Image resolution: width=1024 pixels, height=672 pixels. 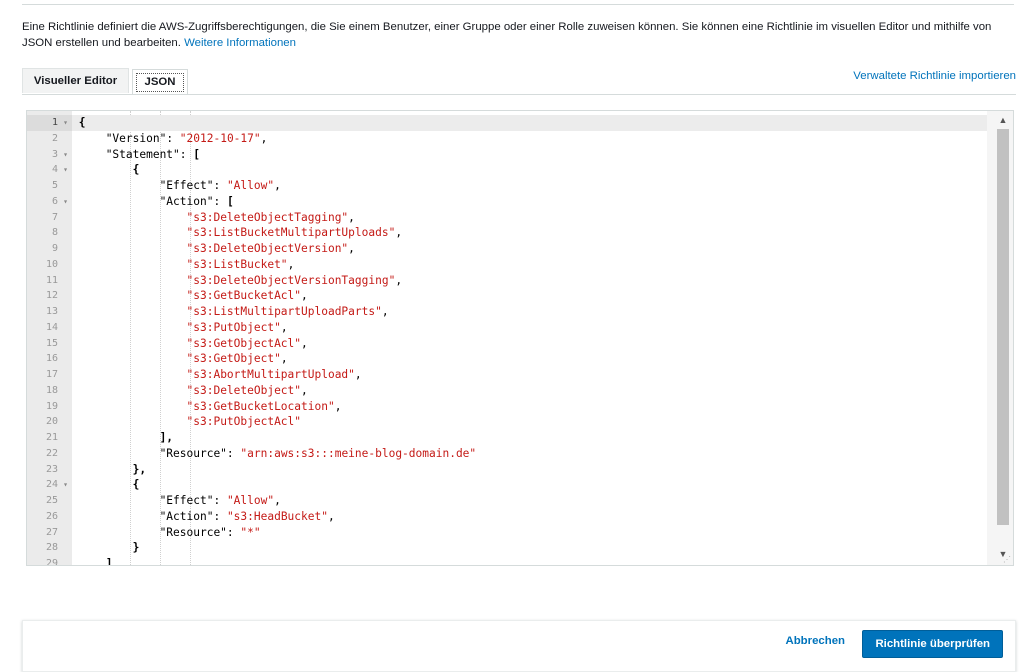 What do you see at coordinates (529, 407) in the screenshot?
I see `code-line: "s3:GetBucketLocation",` at bounding box center [529, 407].